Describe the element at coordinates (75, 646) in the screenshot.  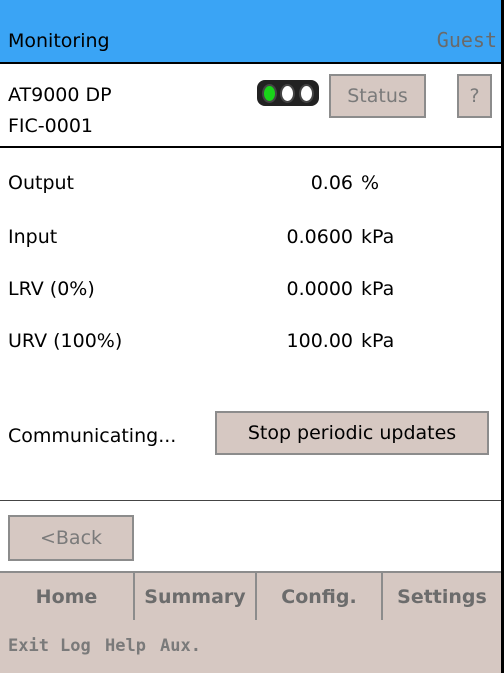
I see `menu-log: Log` at that location.